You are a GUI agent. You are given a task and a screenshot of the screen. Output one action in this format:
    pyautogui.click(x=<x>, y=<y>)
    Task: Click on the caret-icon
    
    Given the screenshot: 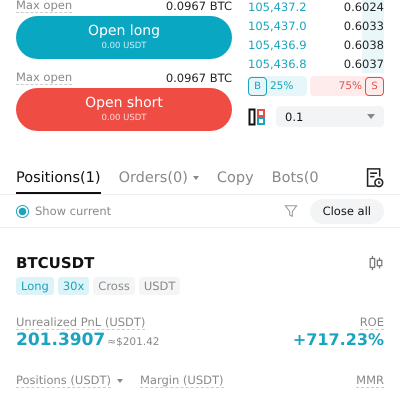 What is the action you would take?
    pyautogui.click(x=120, y=380)
    